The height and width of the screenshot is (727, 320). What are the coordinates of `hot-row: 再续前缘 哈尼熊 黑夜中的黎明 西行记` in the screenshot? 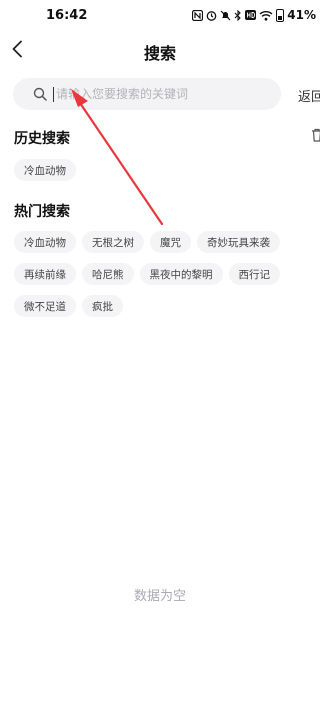 It's located at (164, 274).